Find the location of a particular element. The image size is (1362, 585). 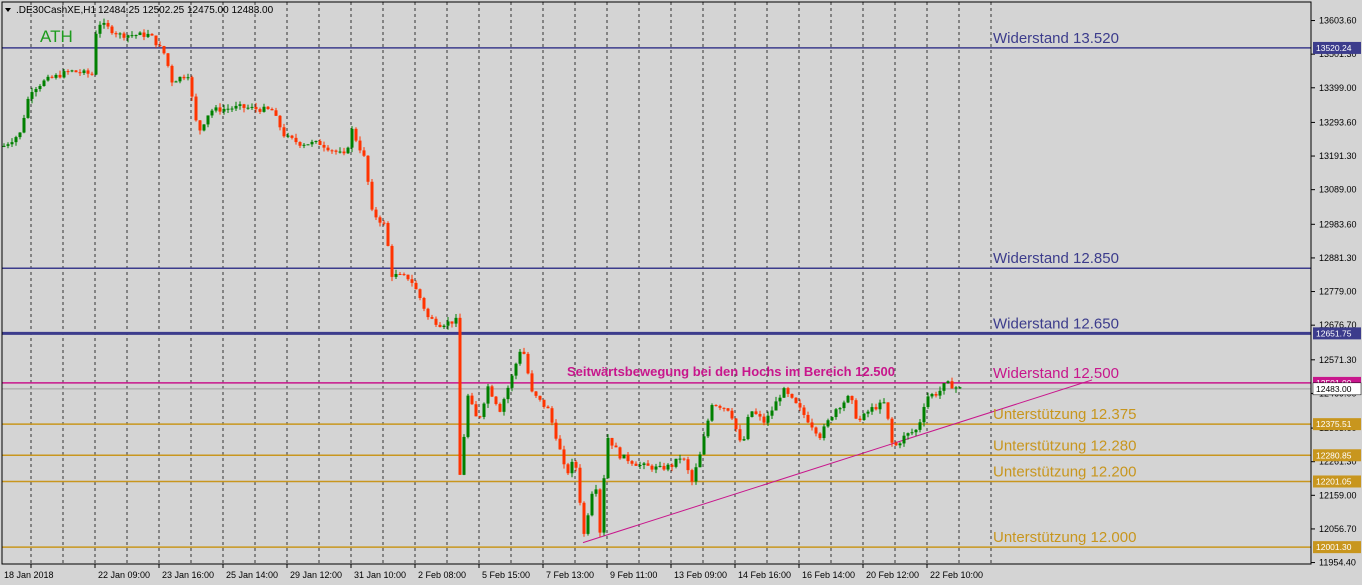

level-label: Widerstand 12.650 is located at coordinates (1056, 323).